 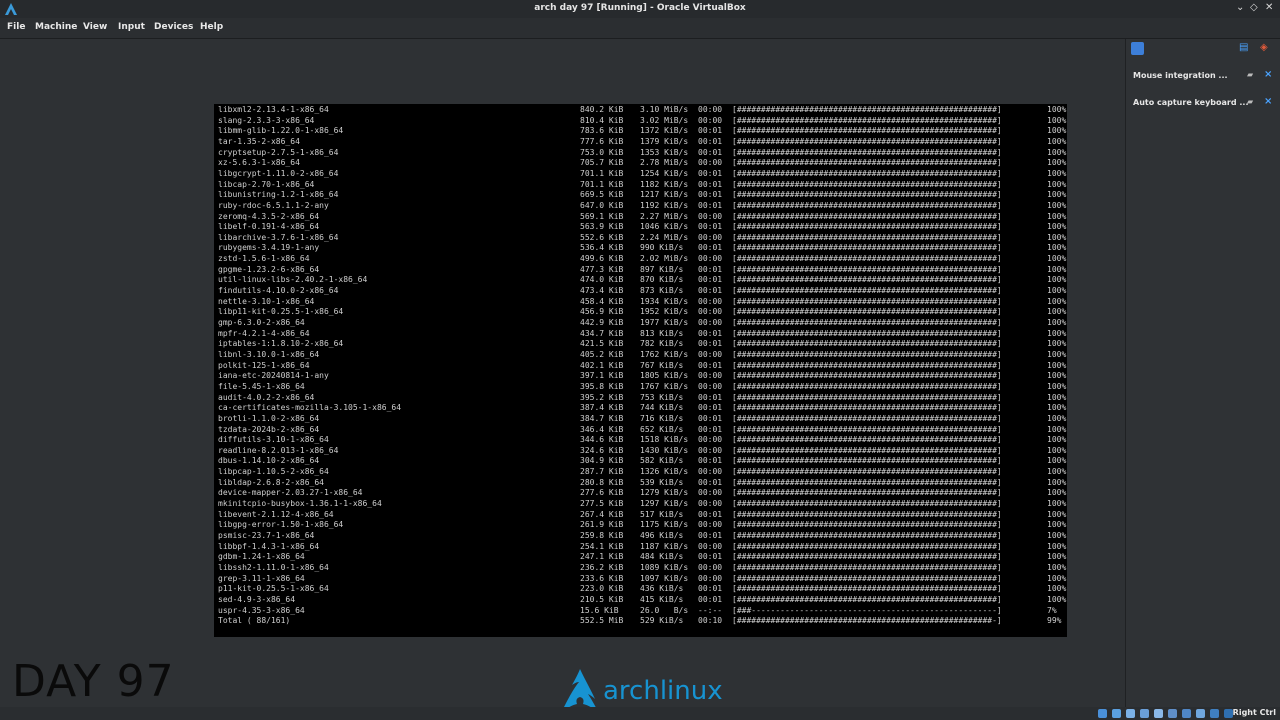 What do you see at coordinates (602, 216) in the screenshot?
I see `console-size: 569.1 KiB` at bounding box center [602, 216].